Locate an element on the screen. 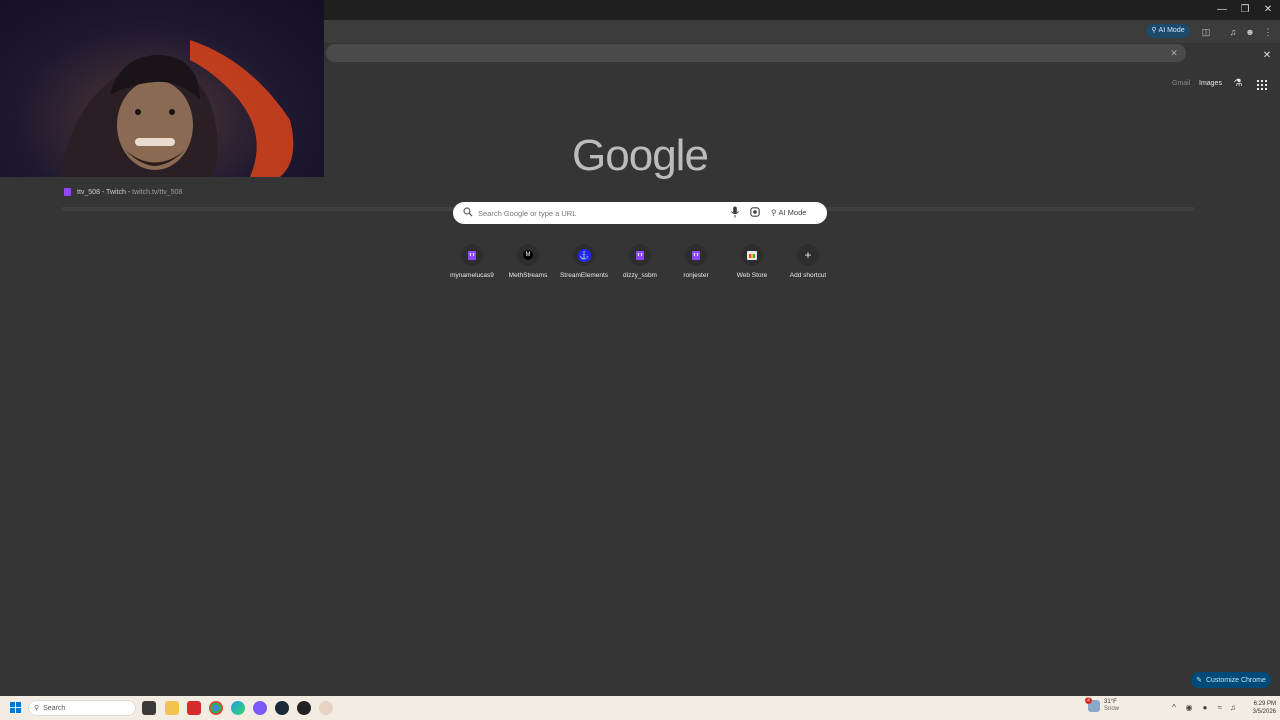 The image size is (1280, 720). file-explorer-icon is located at coordinates (172, 708).